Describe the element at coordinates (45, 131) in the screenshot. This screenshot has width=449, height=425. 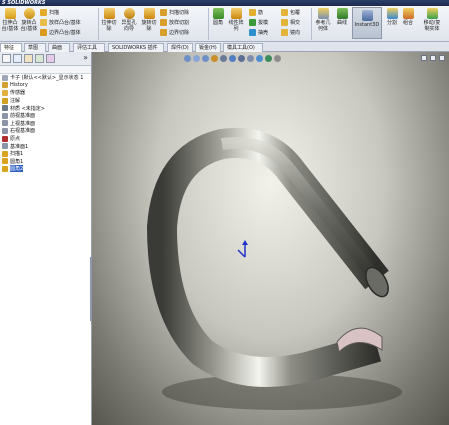
I see `feature-tree-item: 右视基准面` at that location.